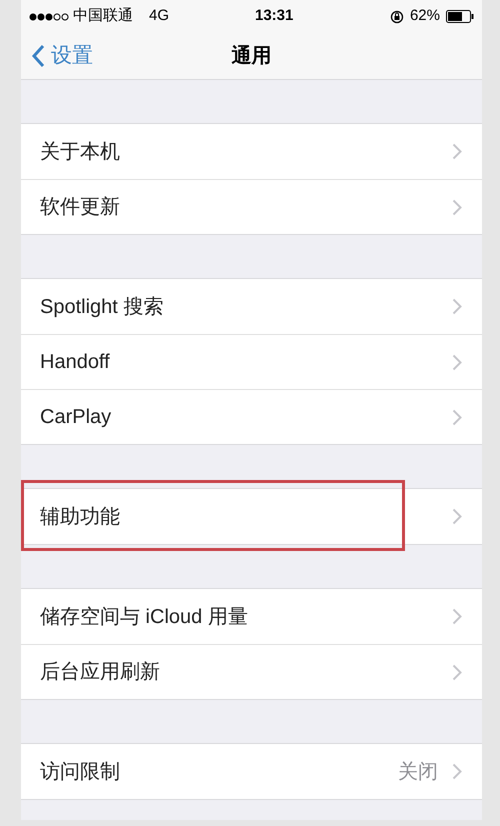  What do you see at coordinates (251, 616) in the screenshot?
I see `settings-row: 储存空间与 iCloud 用量` at bounding box center [251, 616].